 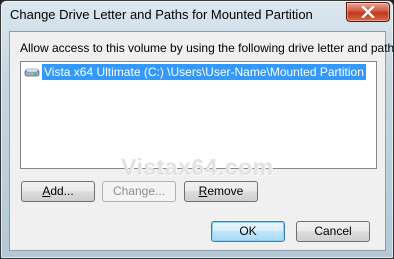 I want to click on ok-button: OK, so click(x=248, y=231).